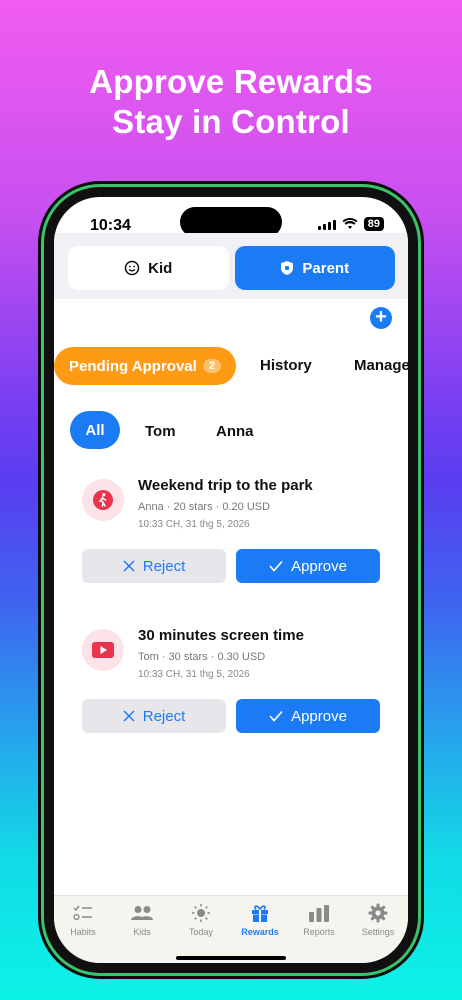 The image size is (462, 1000). I want to click on checklist-icon, so click(82, 913).